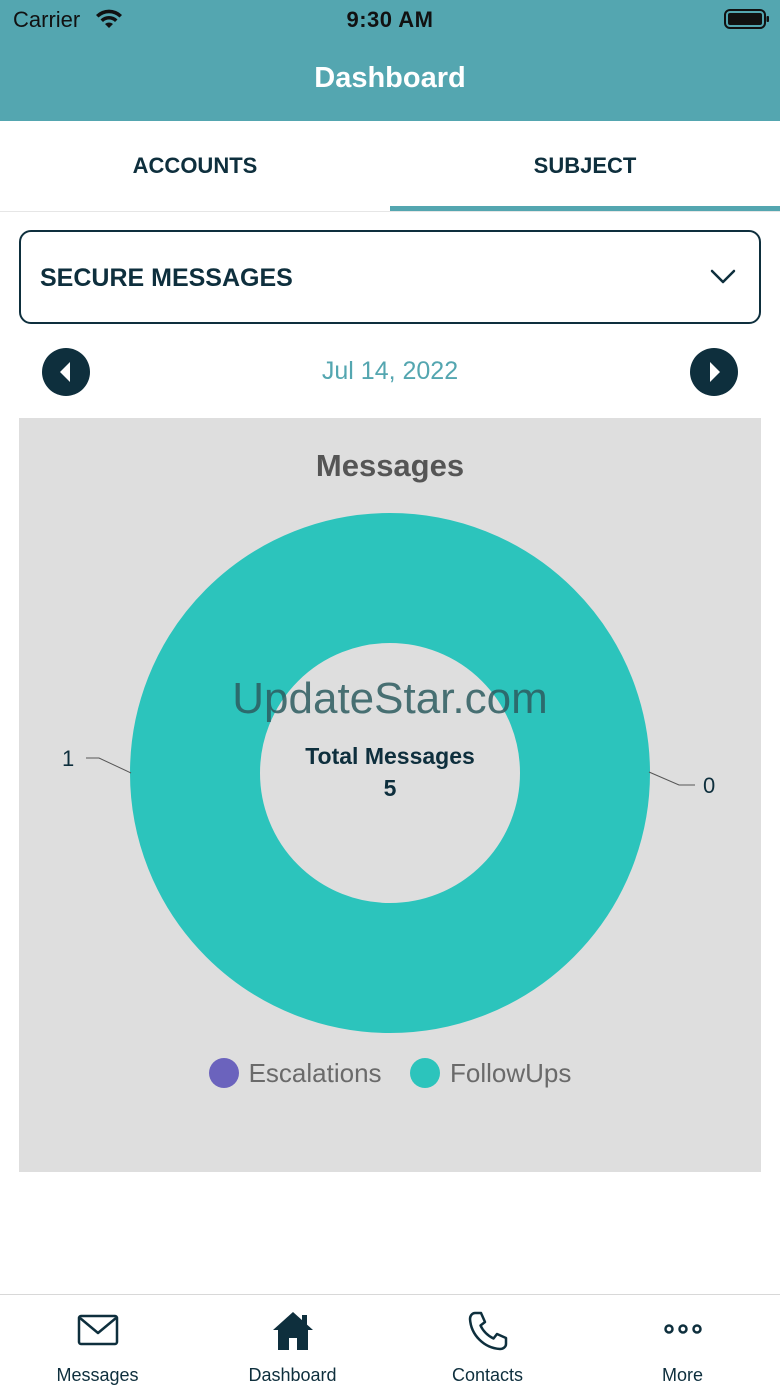 This screenshot has width=780, height=1387. I want to click on tab-bar: ACCOUNTS SUBJECT, so click(390, 166).